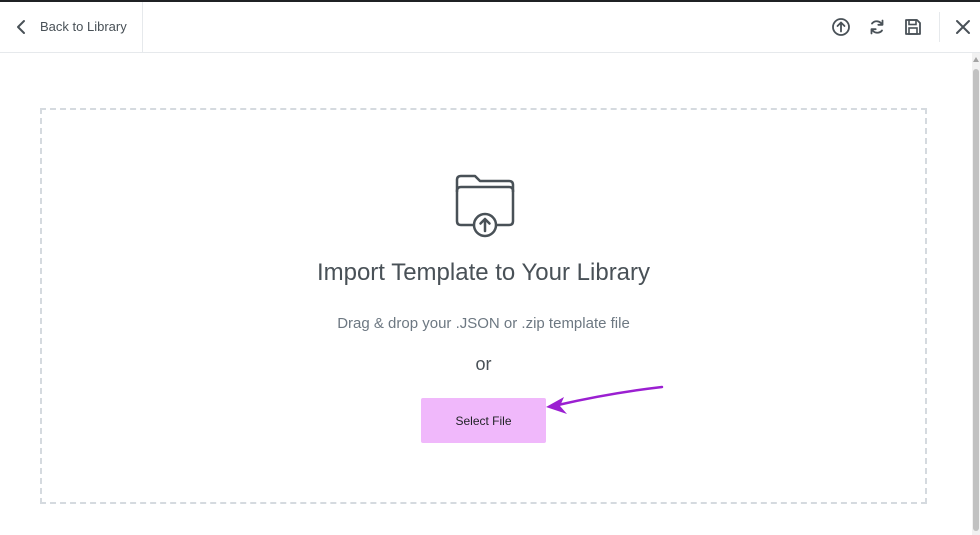 The image size is (980, 535). I want to click on close-button, so click(963, 27).